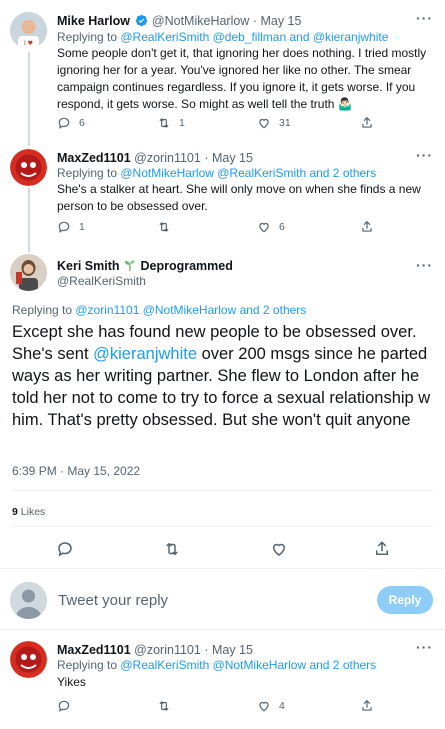 The image size is (445, 729). What do you see at coordinates (28, 43) in the screenshot?
I see `svg-text: I ♥` at bounding box center [28, 43].